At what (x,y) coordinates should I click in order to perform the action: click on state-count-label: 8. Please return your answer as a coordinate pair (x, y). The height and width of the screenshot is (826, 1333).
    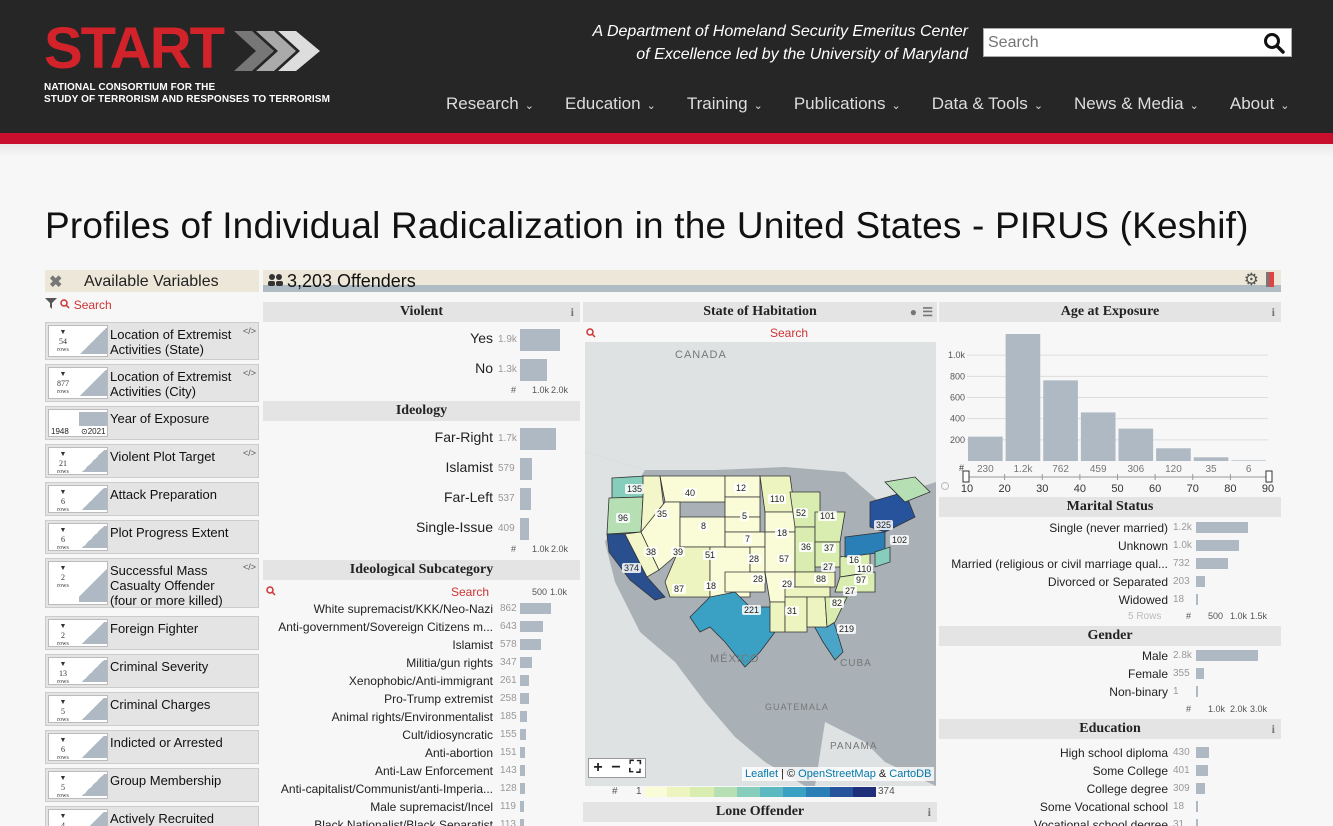
    Looking at the image, I should click on (704, 526).